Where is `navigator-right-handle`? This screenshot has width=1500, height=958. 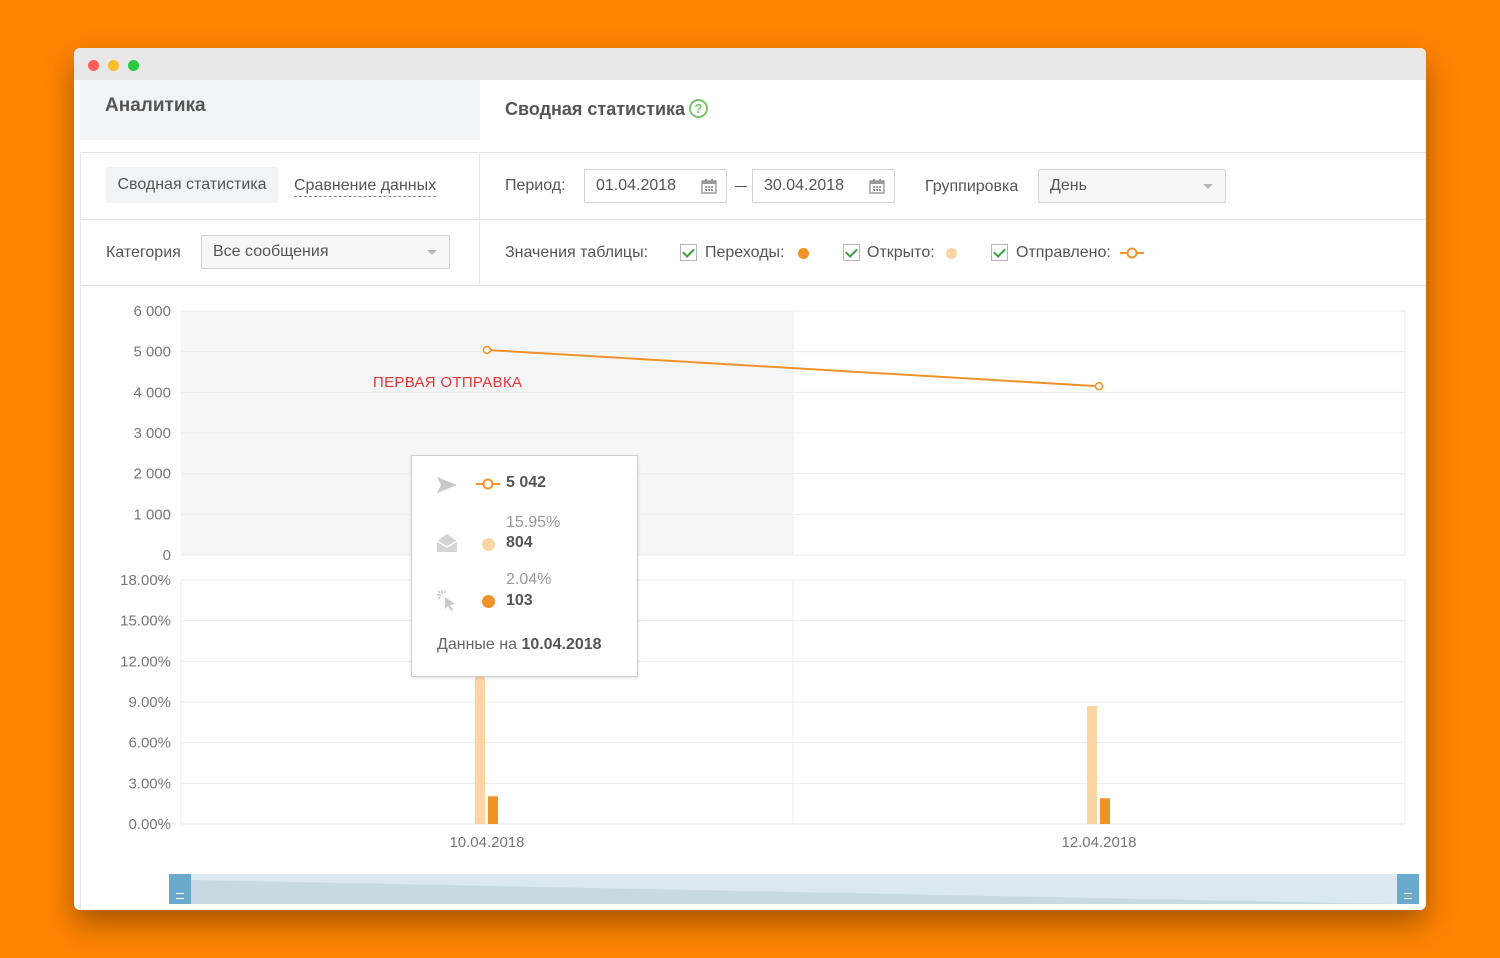
navigator-right-handle is located at coordinates (1408, 889).